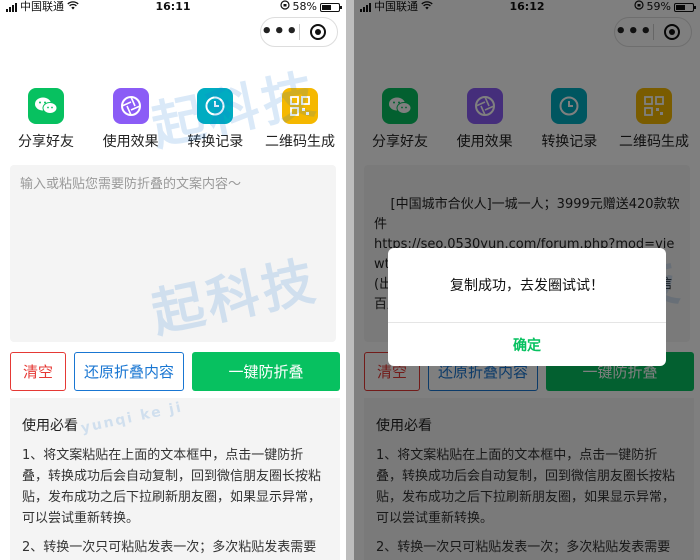 This screenshot has height=560, width=700. Describe the element at coordinates (46, 106) in the screenshot. I see `wechat-icon` at that location.